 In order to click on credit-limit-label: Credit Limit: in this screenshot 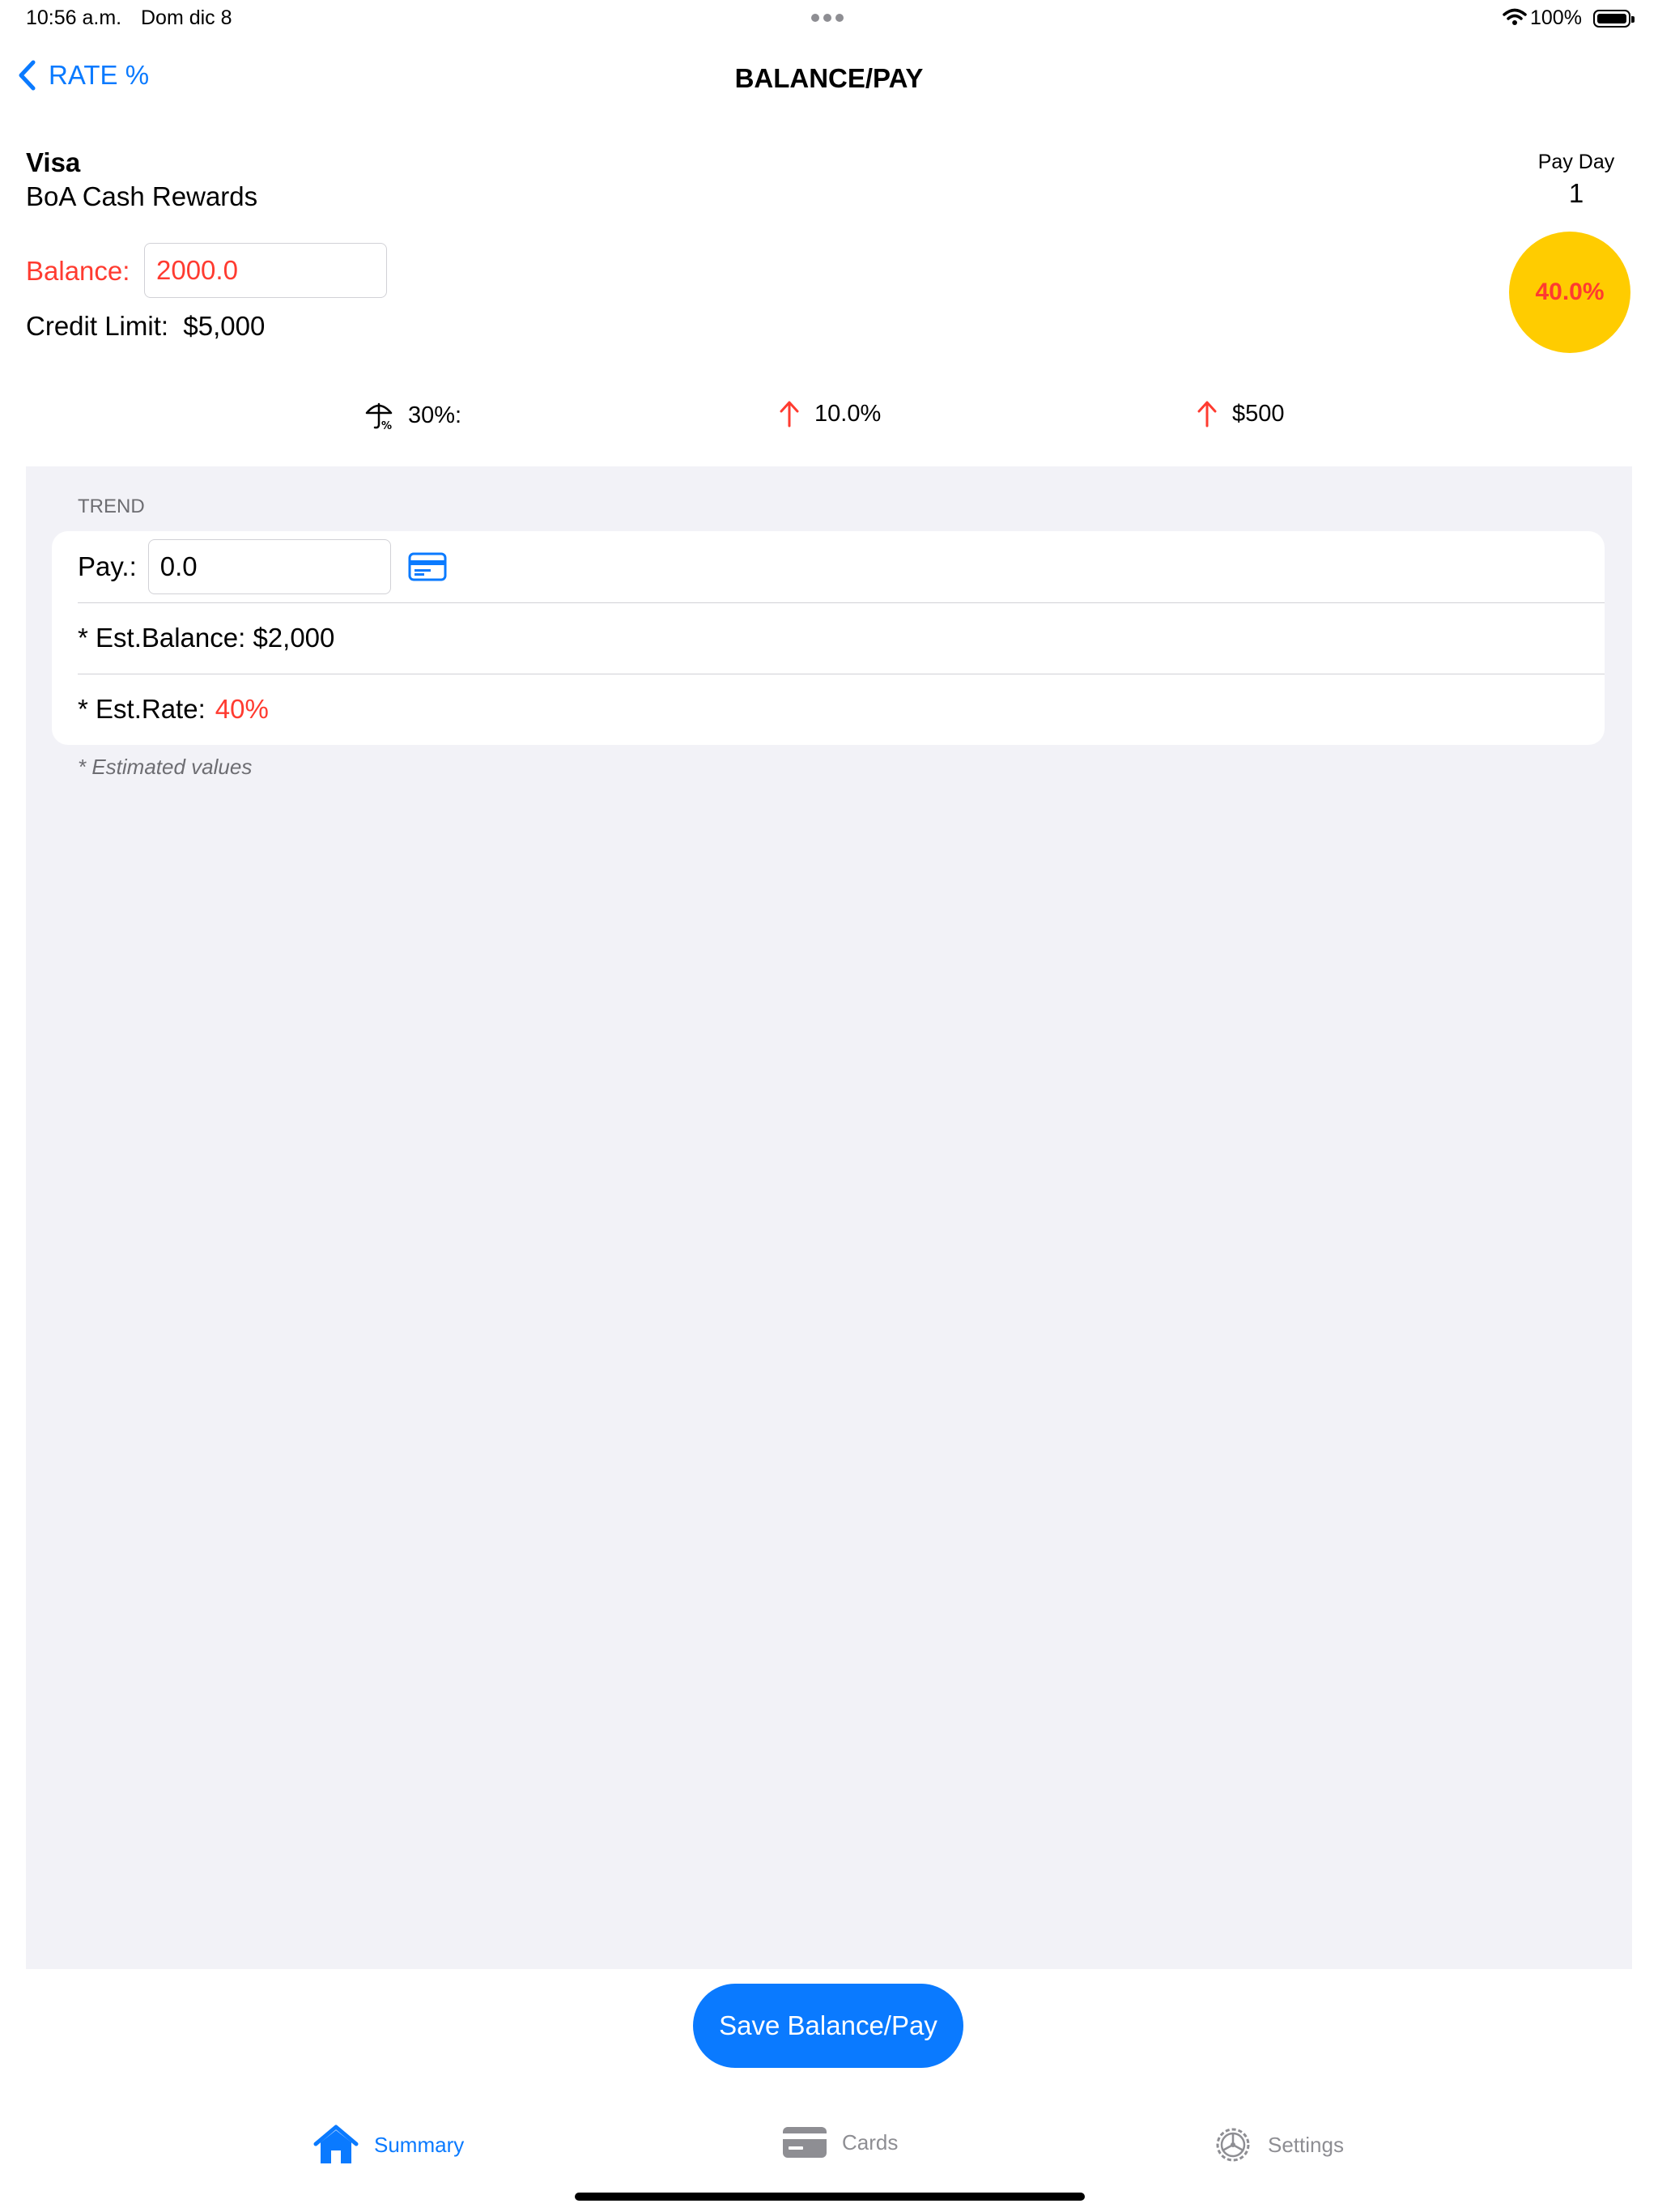, I will do `click(97, 326)`.